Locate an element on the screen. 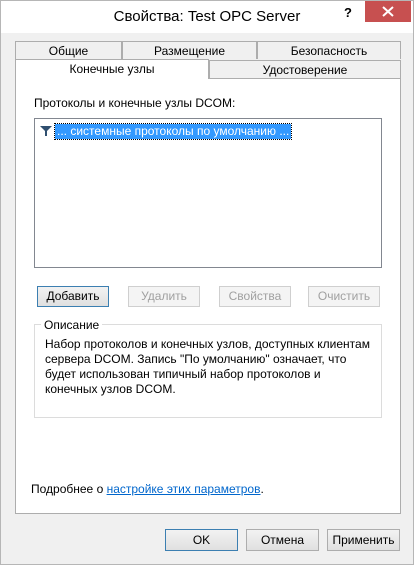 The image size is (414, 565). close-icon is located at coordinates (388, 11).